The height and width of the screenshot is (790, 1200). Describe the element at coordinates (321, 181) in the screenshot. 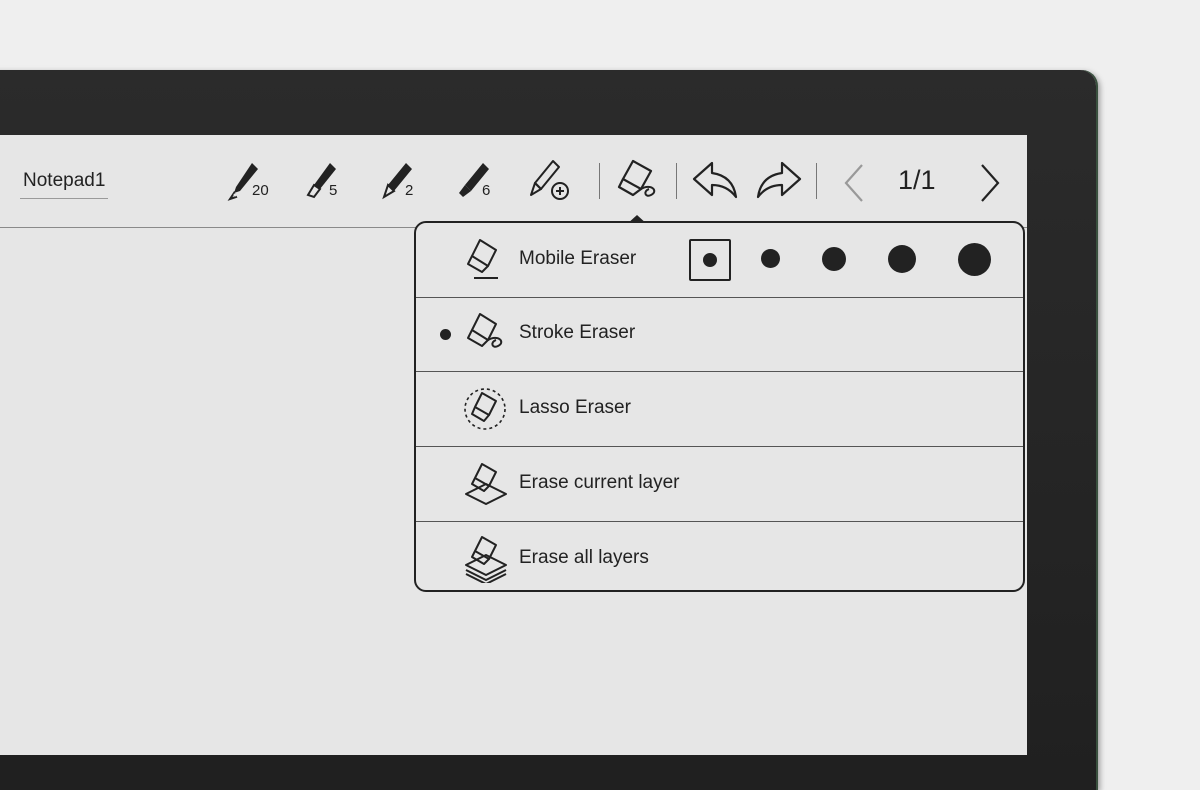

I see `brush-pen-icon` at that location.